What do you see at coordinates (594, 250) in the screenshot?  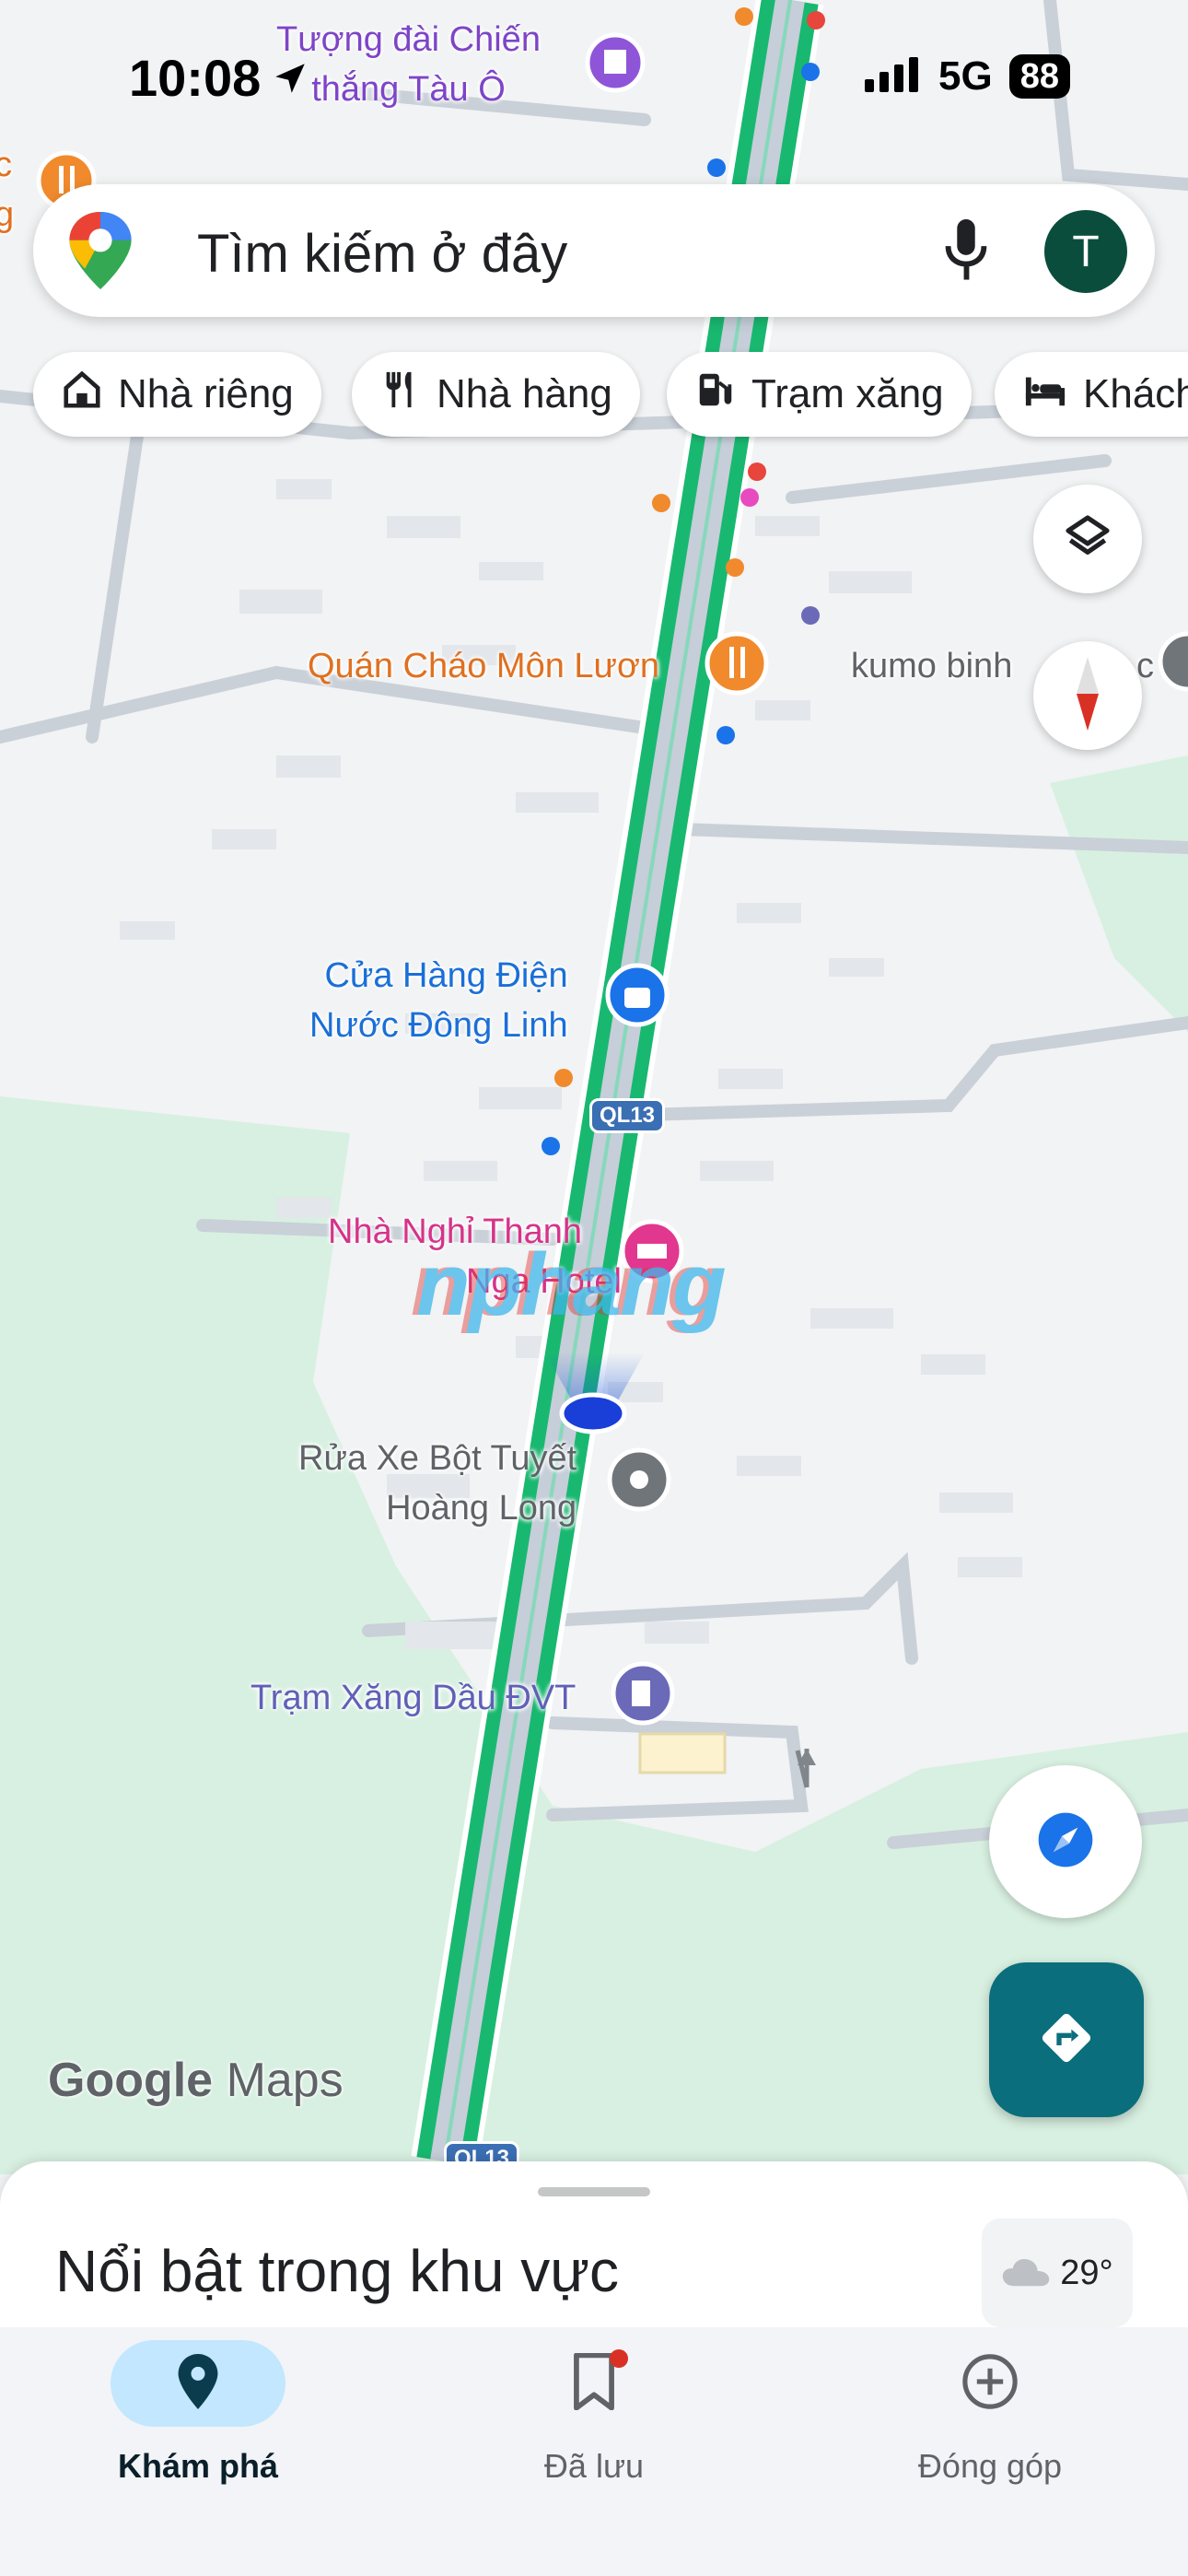 I see `search-bar: Tìm kiếm ở đây T` at bounding box center [594, 250].